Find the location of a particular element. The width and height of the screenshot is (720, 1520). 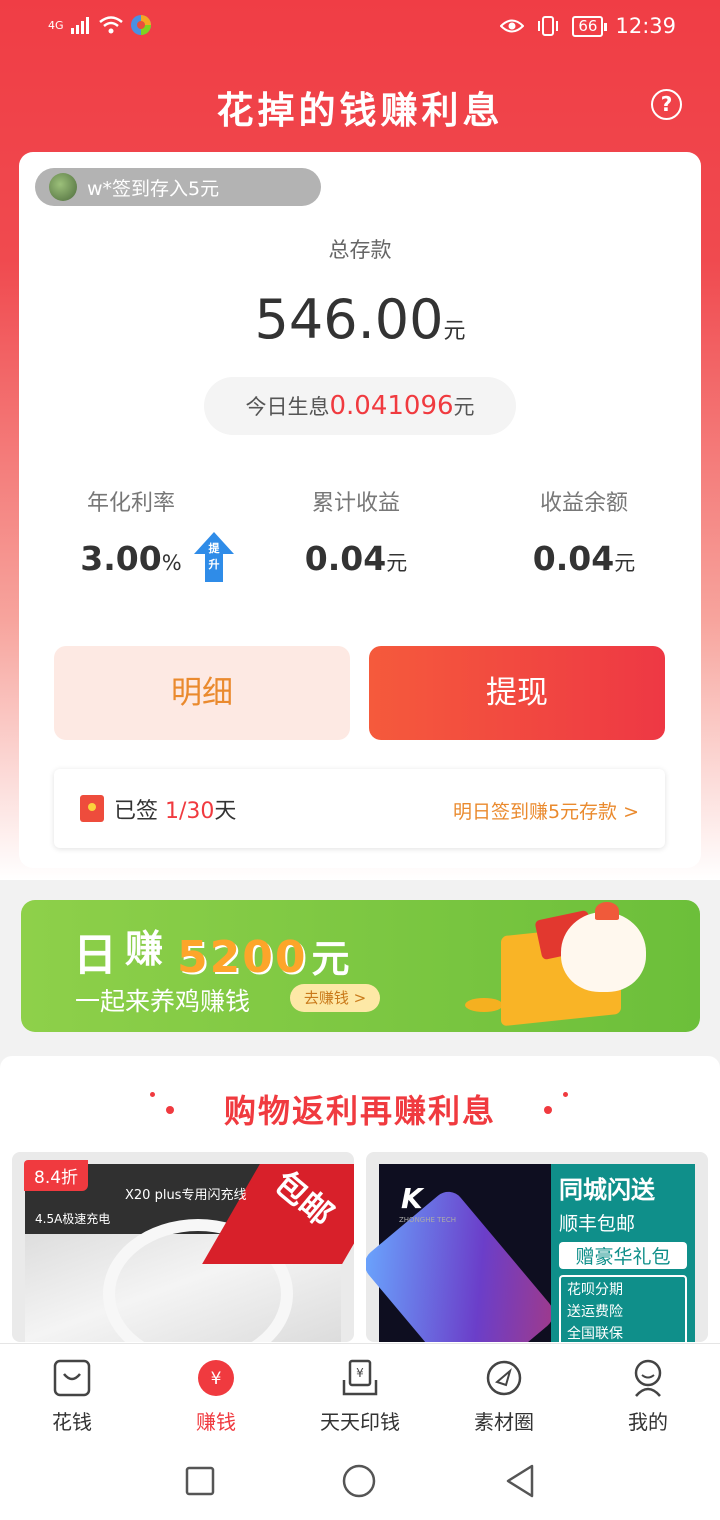

signin-tomorrow-link: 明日签到赚5元存款 > is located at coordinates (546, 810).